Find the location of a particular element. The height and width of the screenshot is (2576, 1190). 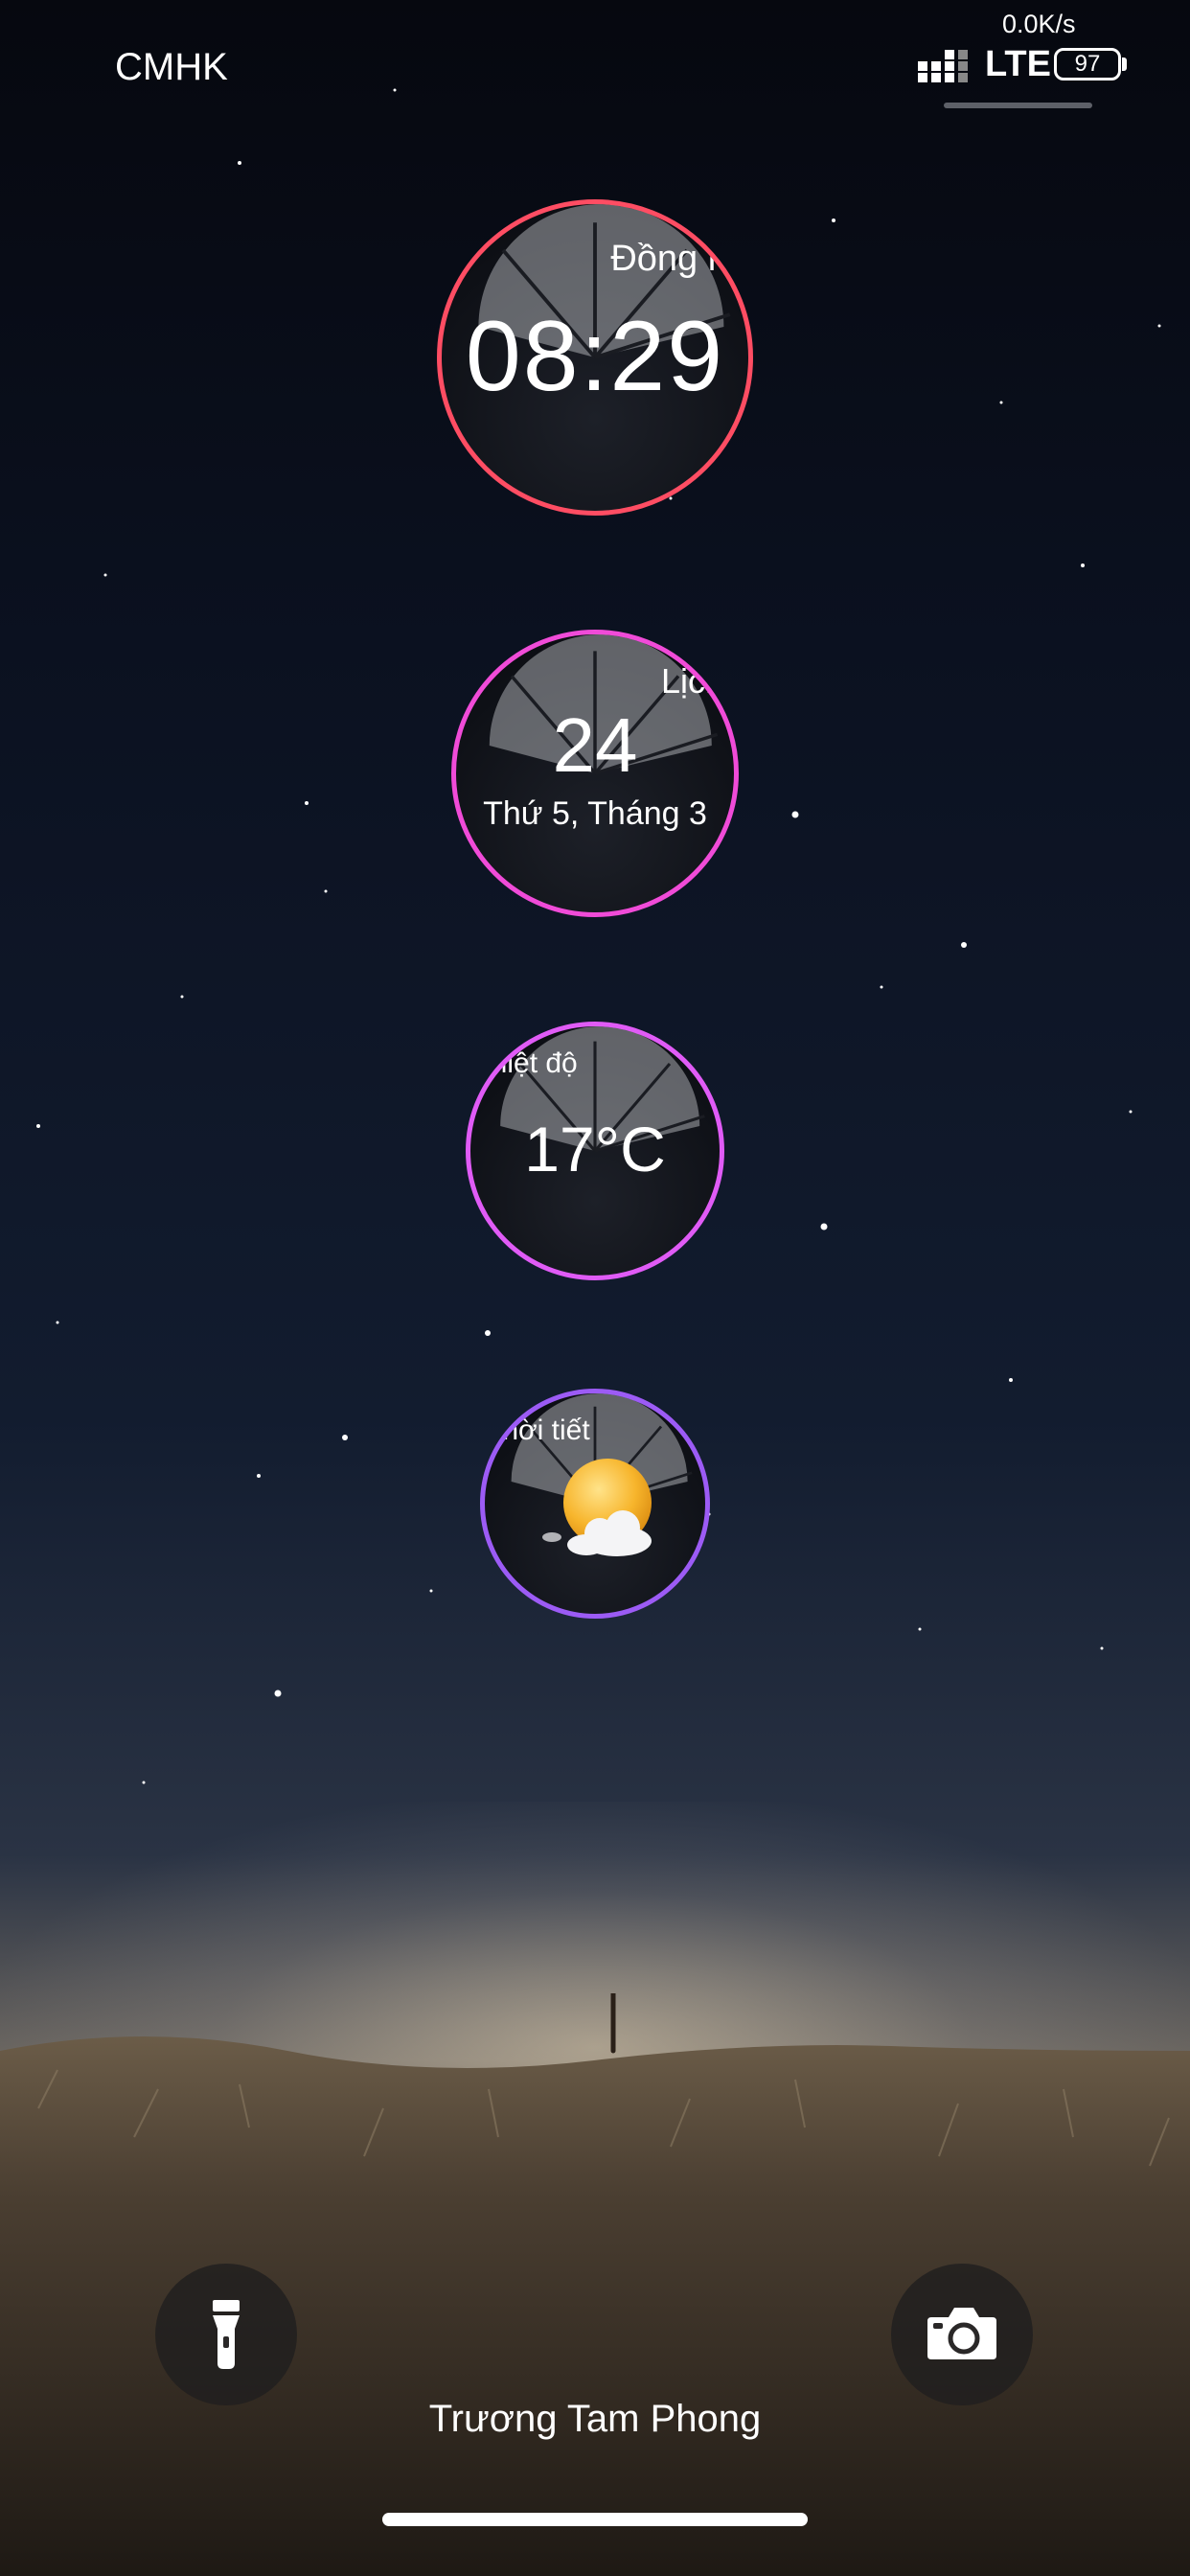

temperature-value: 17°C is located at coordinates (595, 1149).